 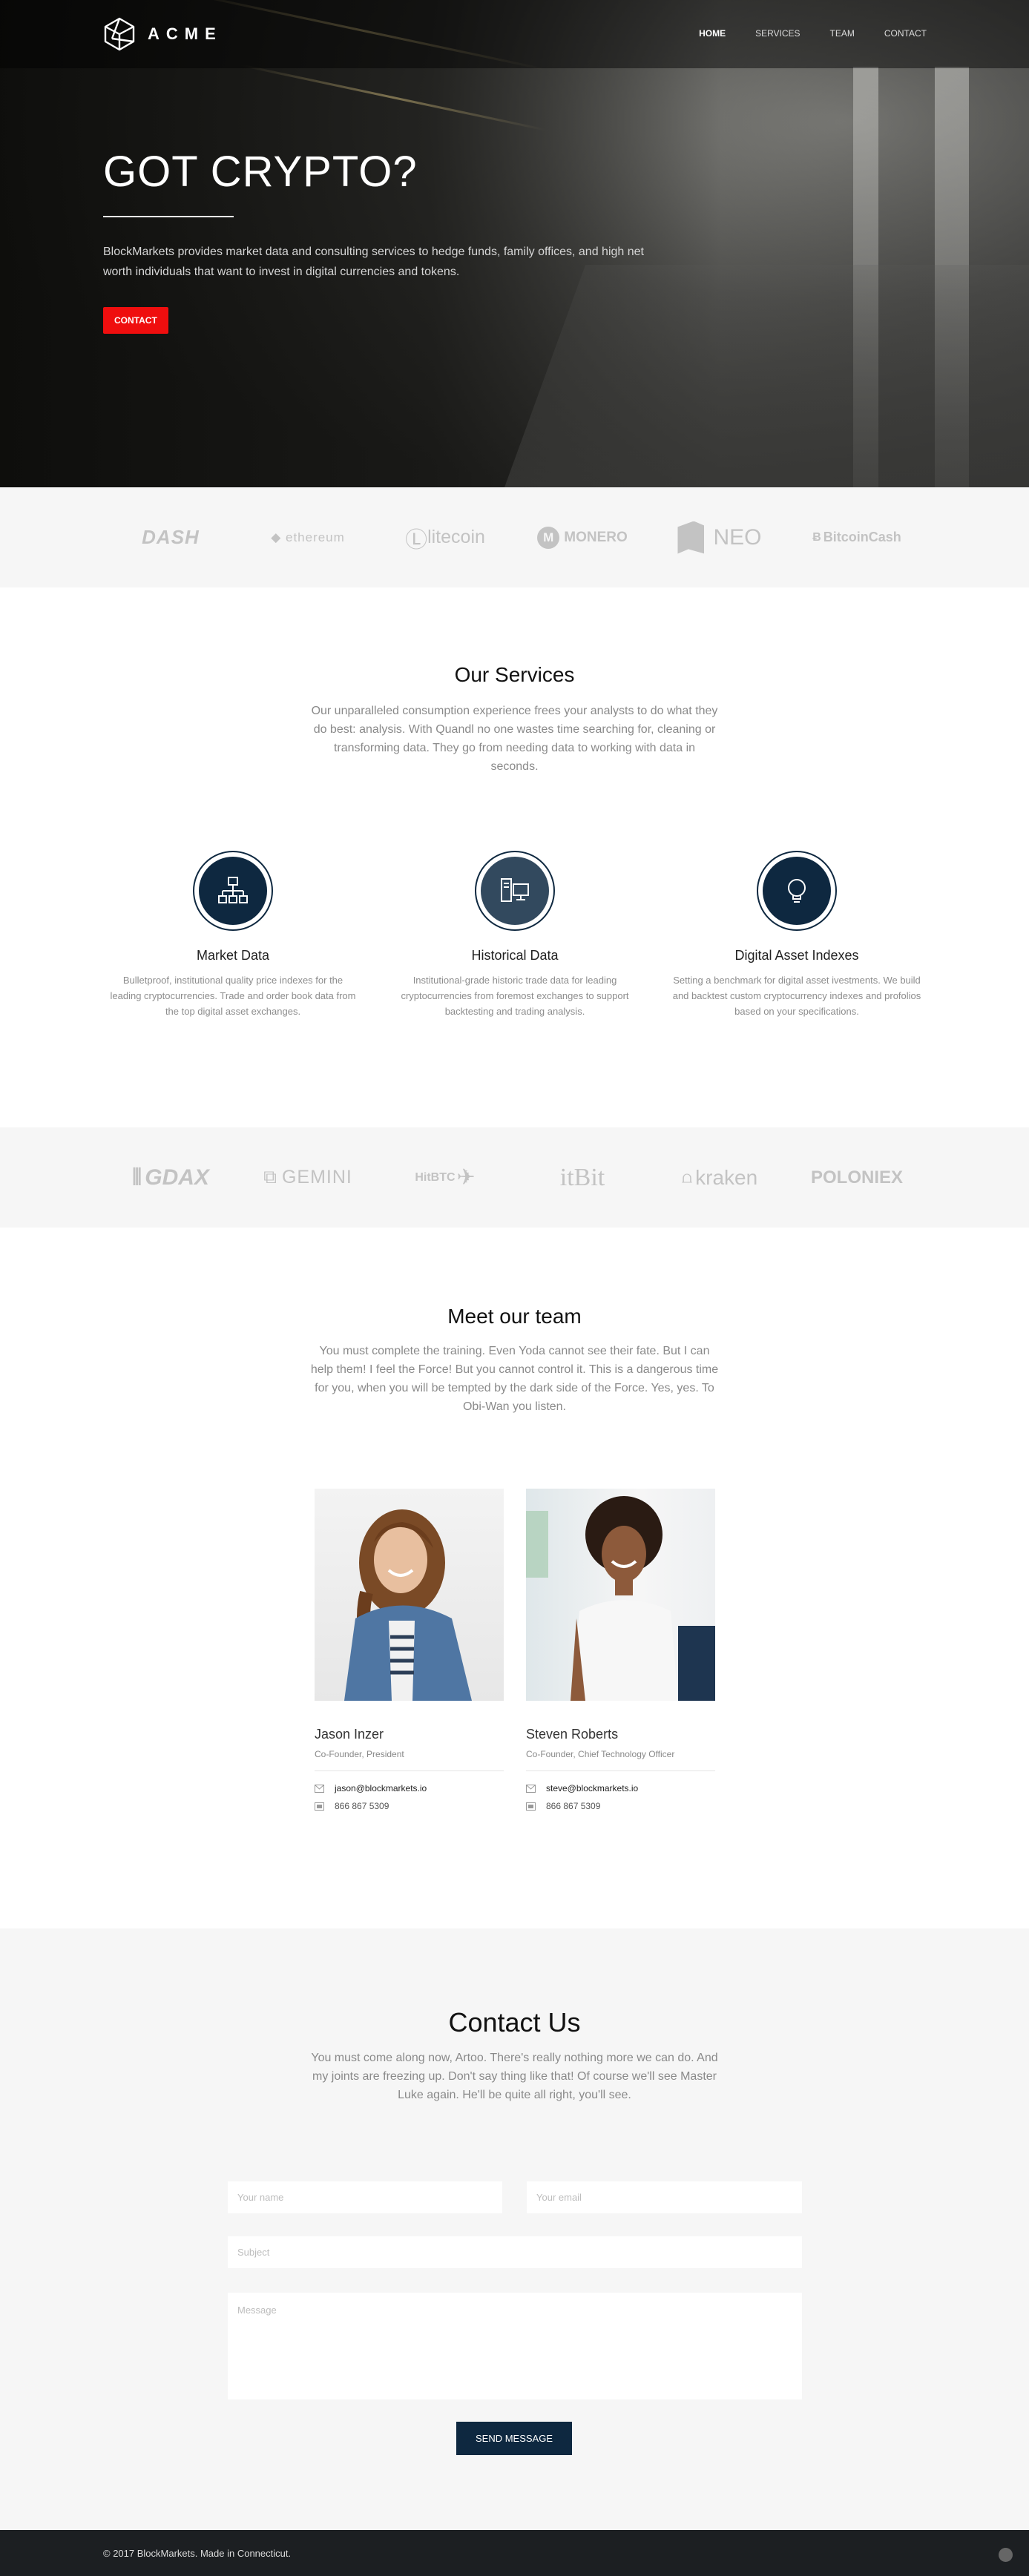 What do you see at coordinates (135, 321) in the screenshot?
I see `hero-contact-button: CONTACT` at bounding box center [135, 321].